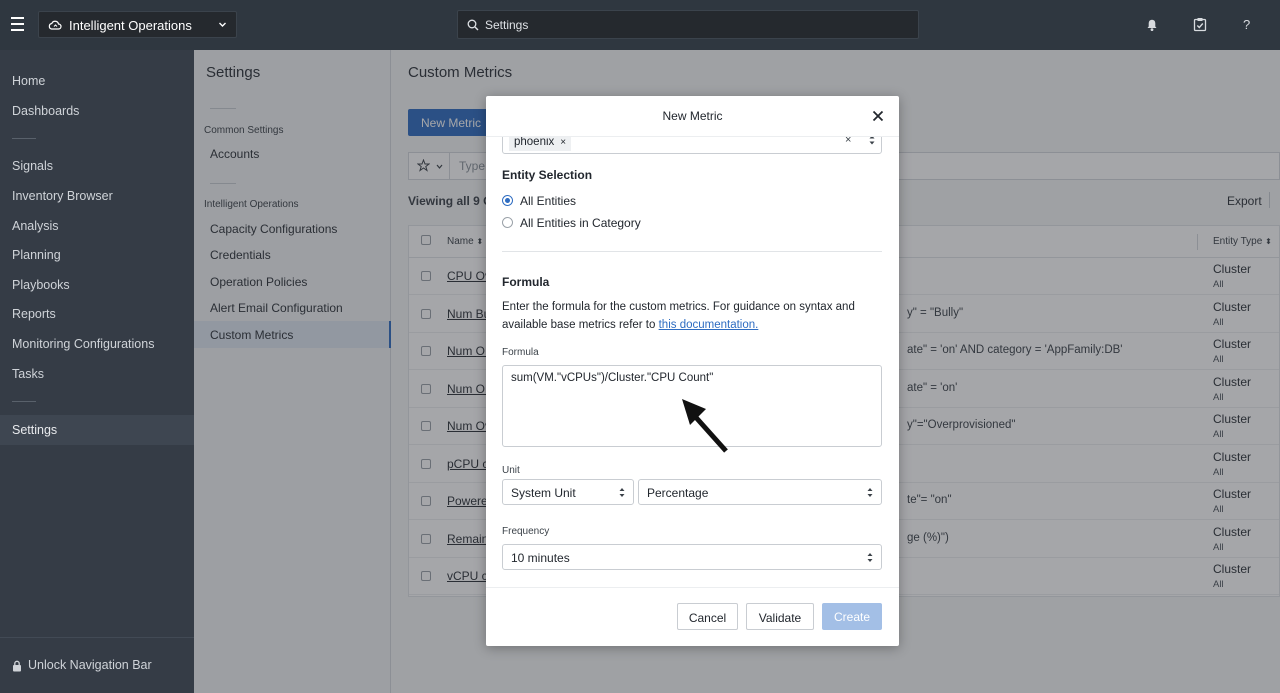  I want to click on nav-dashboards: Dashboards, so click(45, 111).